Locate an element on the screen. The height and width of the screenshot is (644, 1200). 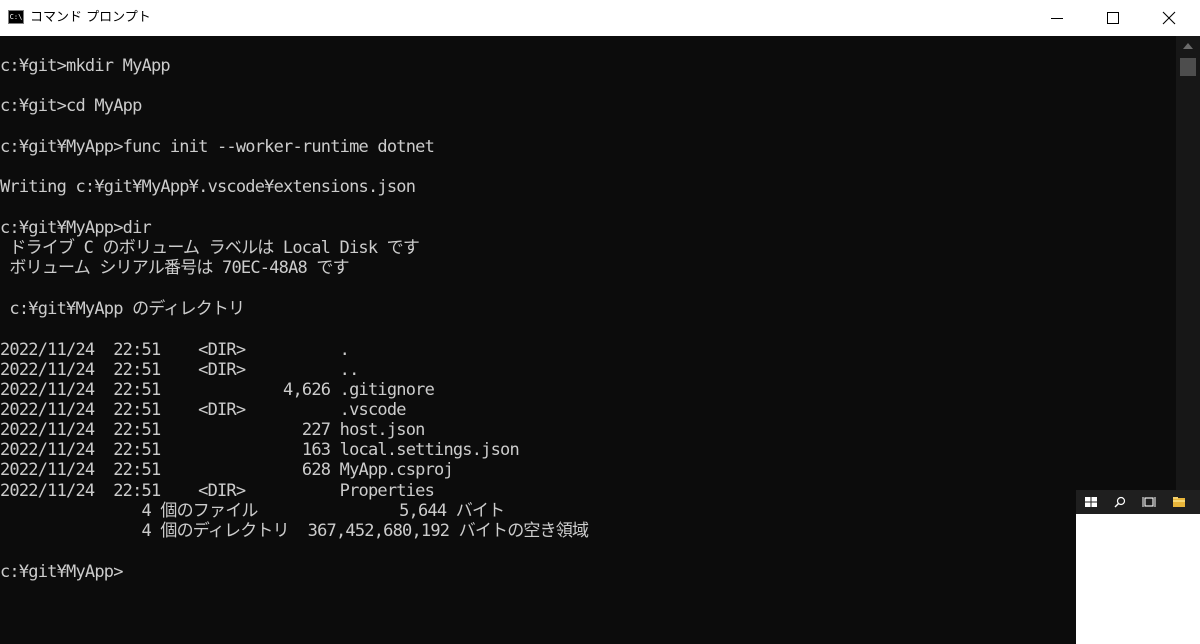
chevron-up-icon is located at coordinates (1188, 46).